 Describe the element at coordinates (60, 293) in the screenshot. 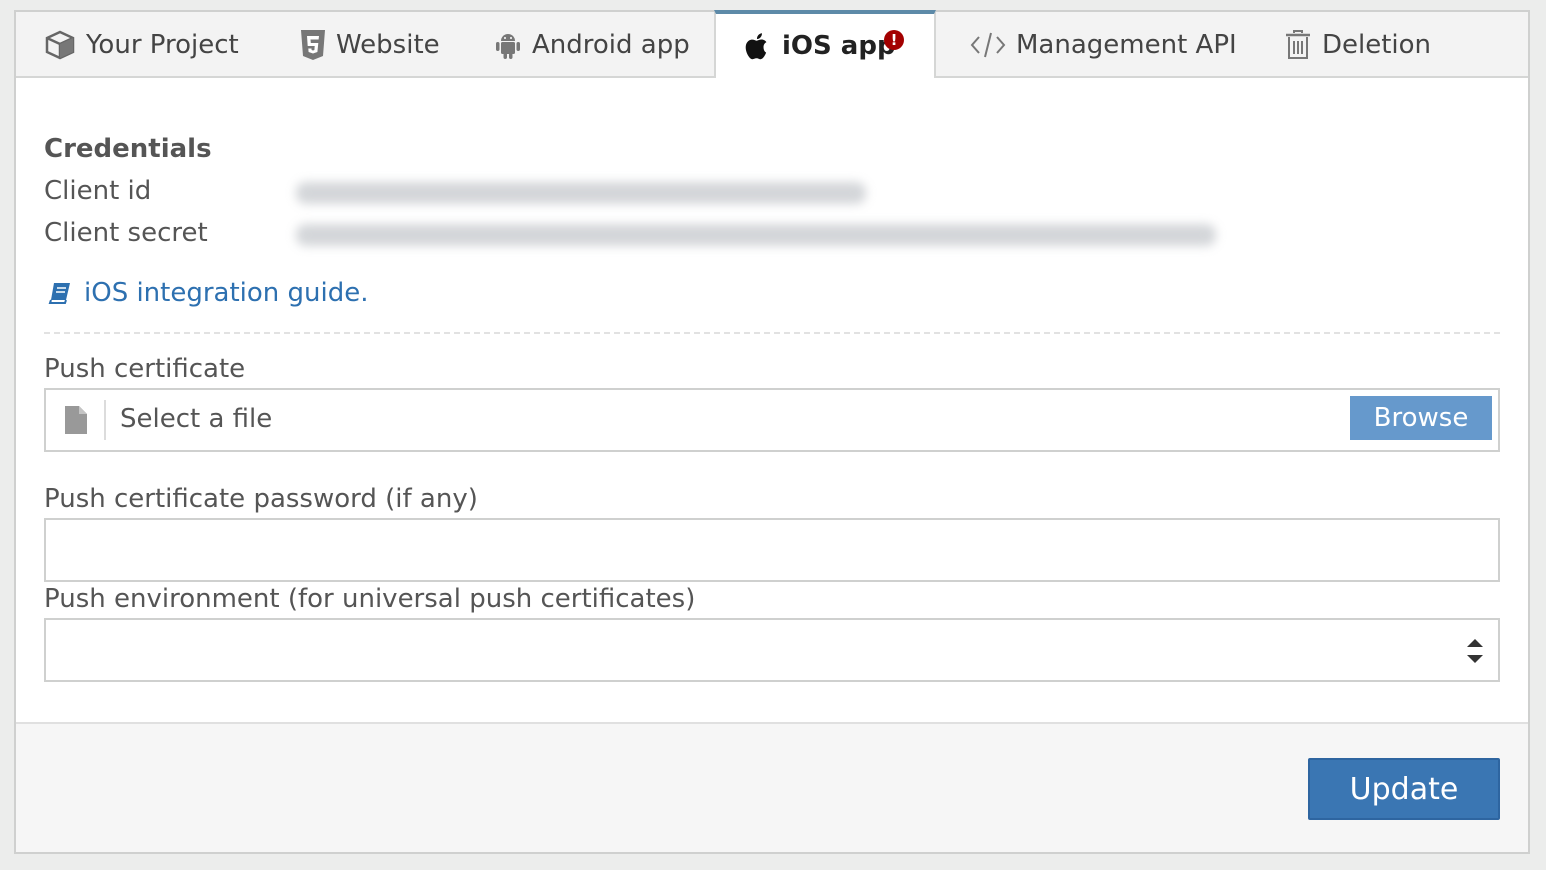

I see `book-icon` at that location.